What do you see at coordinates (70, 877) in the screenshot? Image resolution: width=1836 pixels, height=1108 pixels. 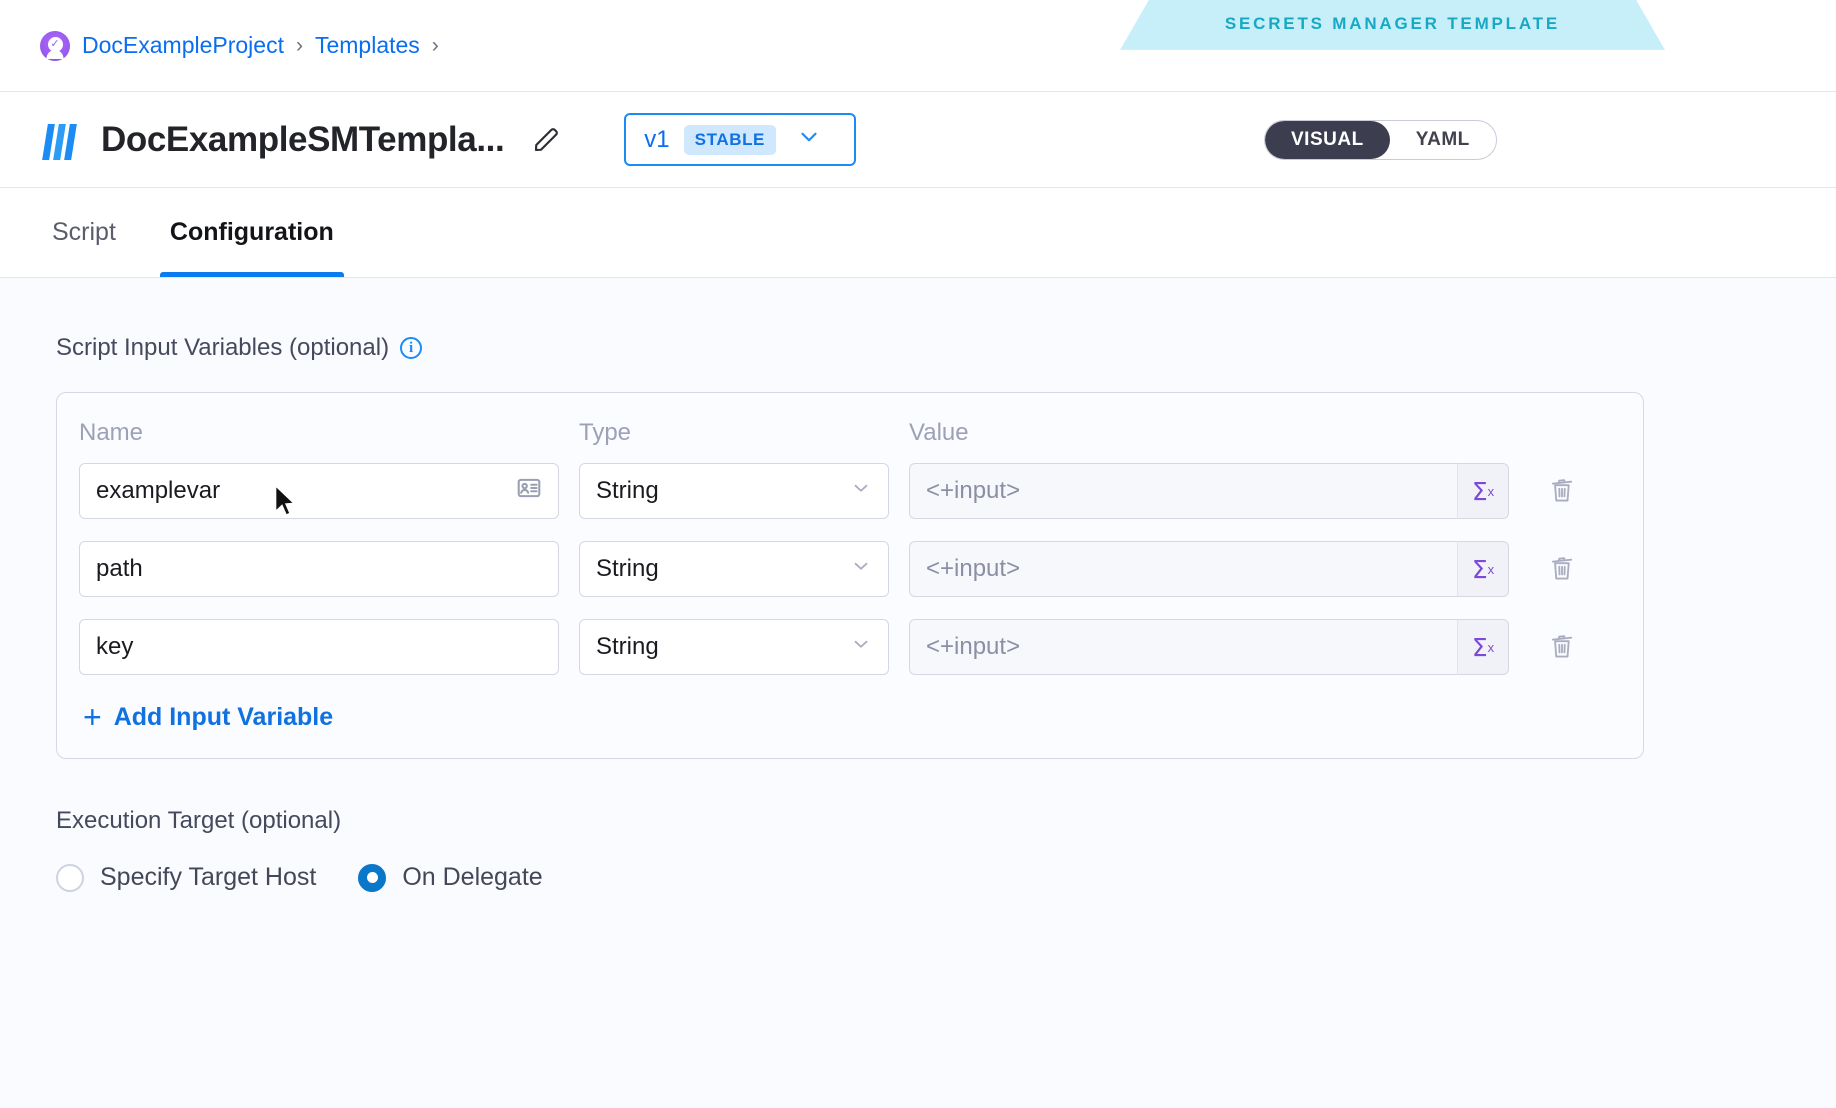 I see `radio-button` at bounding box center [70, 877].